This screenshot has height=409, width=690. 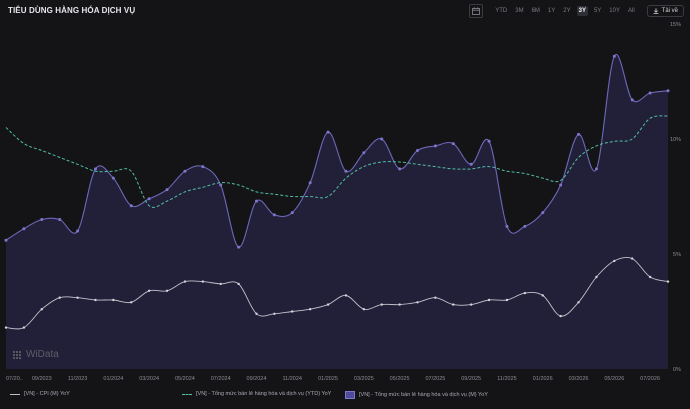 I want to click on x-tick-label: 05/2024, so click(x=185, y=379).